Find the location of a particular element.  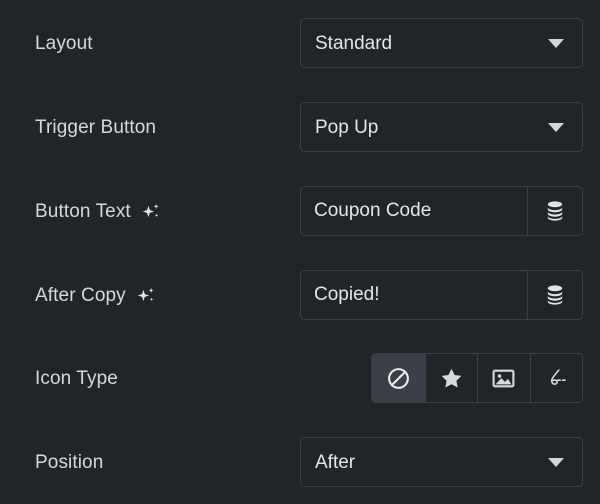

after-copy-input is located at coordinates (414, 295).